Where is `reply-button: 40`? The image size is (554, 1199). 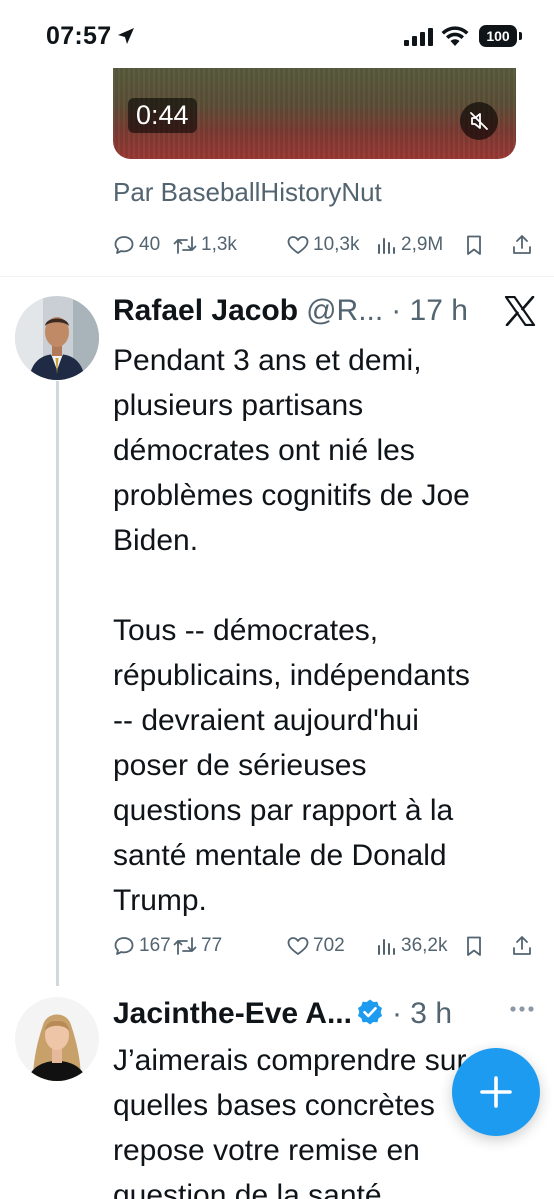
reply-button: 40 is located at coordinates (136, 245).